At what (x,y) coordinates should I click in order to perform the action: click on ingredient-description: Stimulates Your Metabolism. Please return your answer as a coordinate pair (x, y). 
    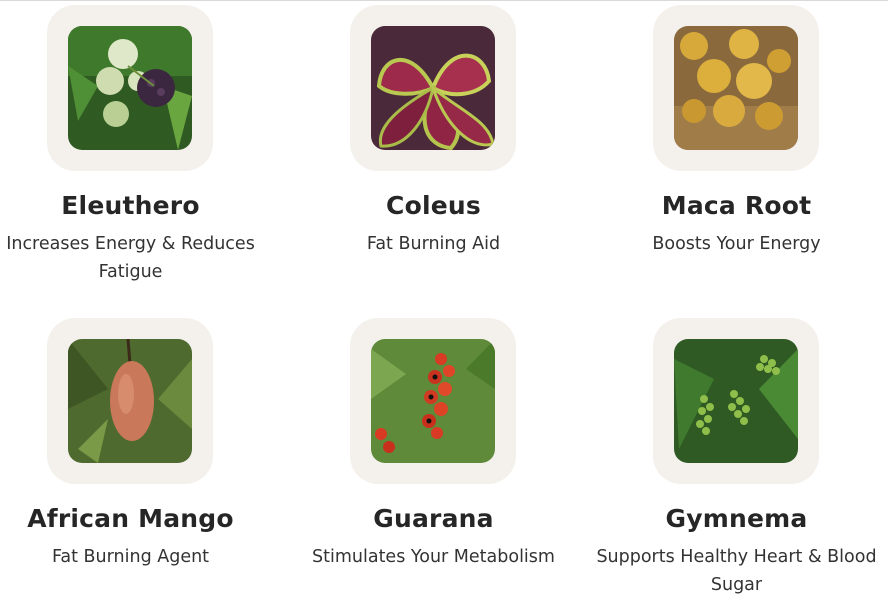
    Looking at the image, I should click on (433, 557).